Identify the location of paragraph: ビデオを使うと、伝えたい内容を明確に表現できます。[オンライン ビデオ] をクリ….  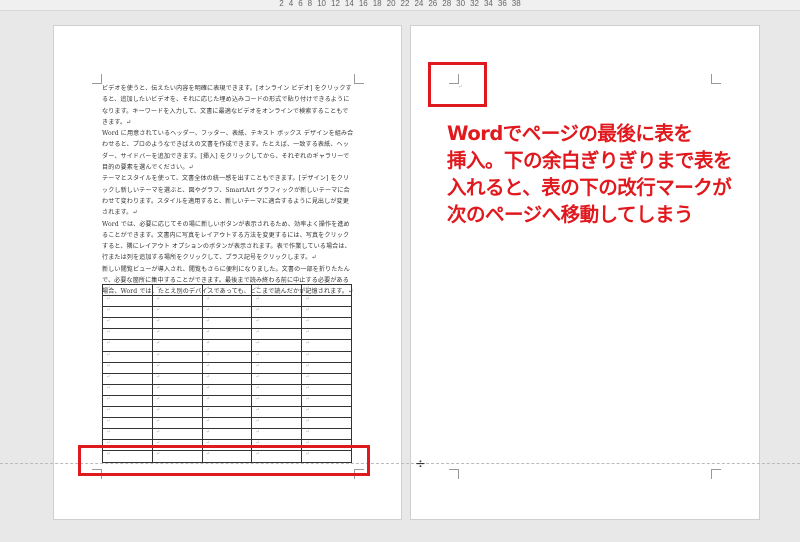
(228, 105).